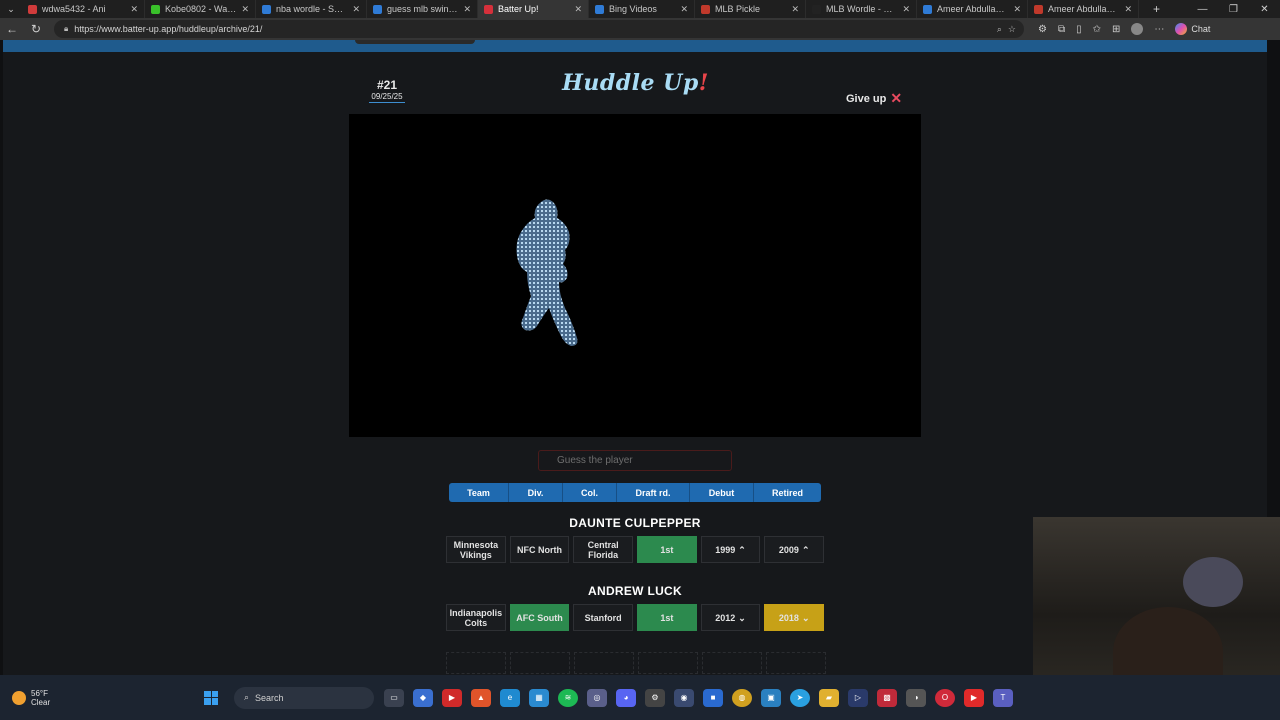  Describe the element at coordinates (387, 85) in the screenshot. I see `puzzle-number: #21` at that location.